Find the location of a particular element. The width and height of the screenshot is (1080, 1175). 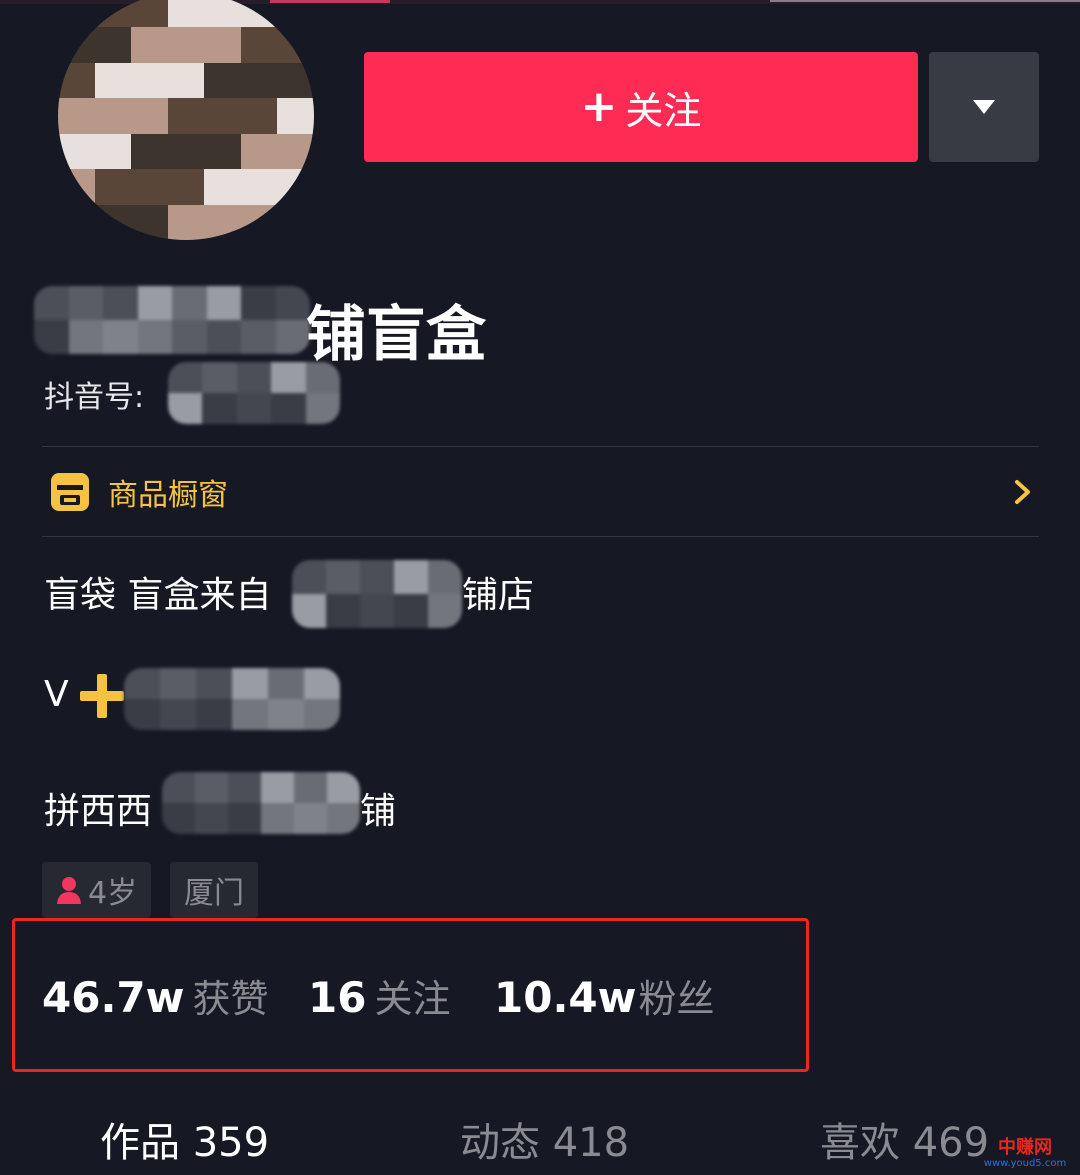

stat-following-value: 16 is located at coordinates (337, 997).